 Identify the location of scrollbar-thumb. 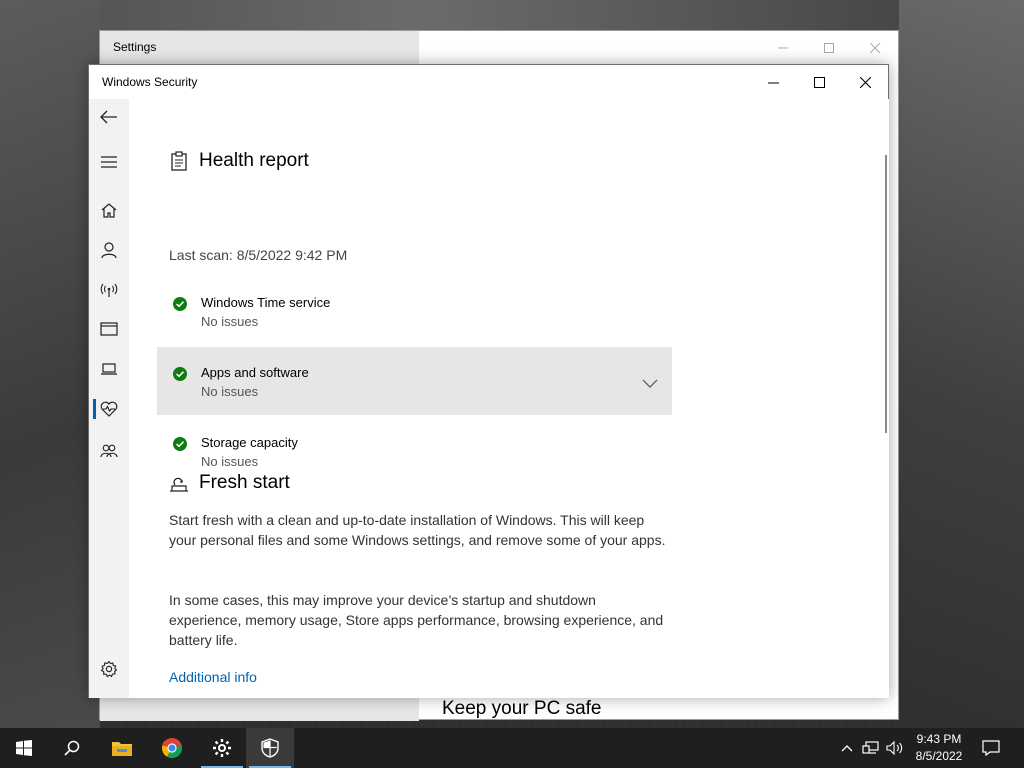
(886, 294).